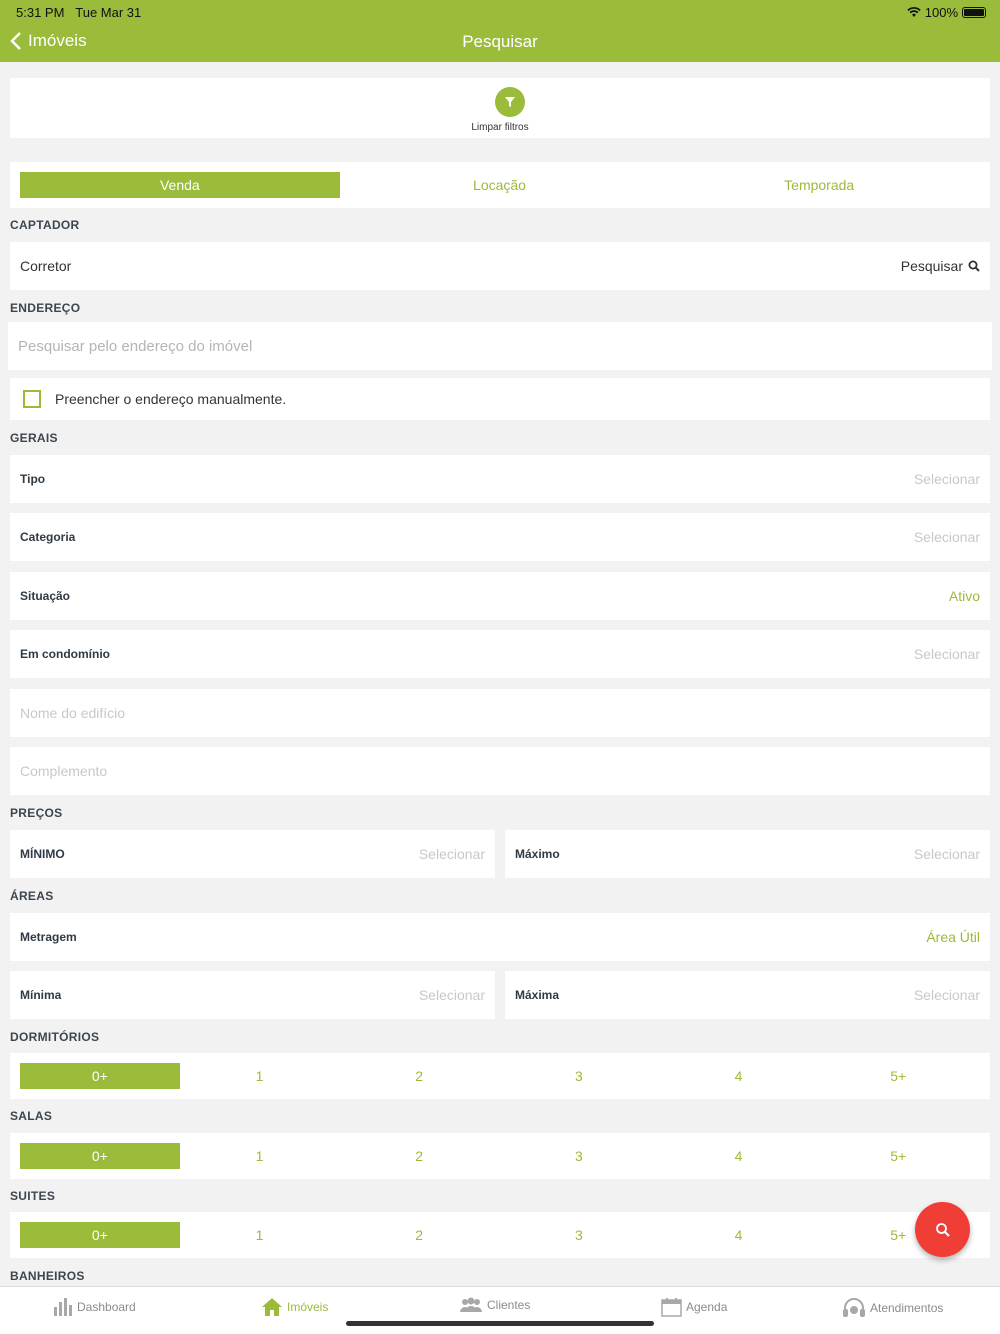 This screenshot has height=1334, width=1000. I want to click on categoria-row: Categoria Selecionar, so click(500, 537).